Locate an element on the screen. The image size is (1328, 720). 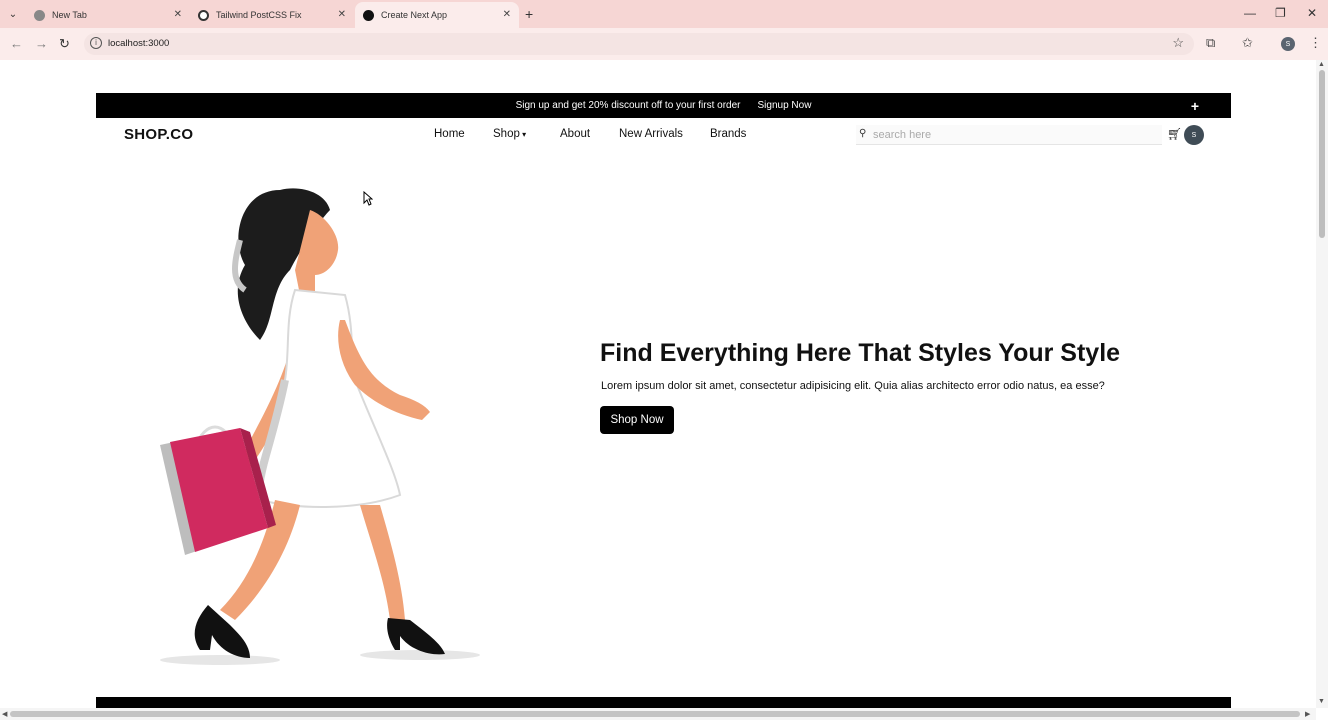
restore-icon: ❐ is located at coordinates (1280, 13).